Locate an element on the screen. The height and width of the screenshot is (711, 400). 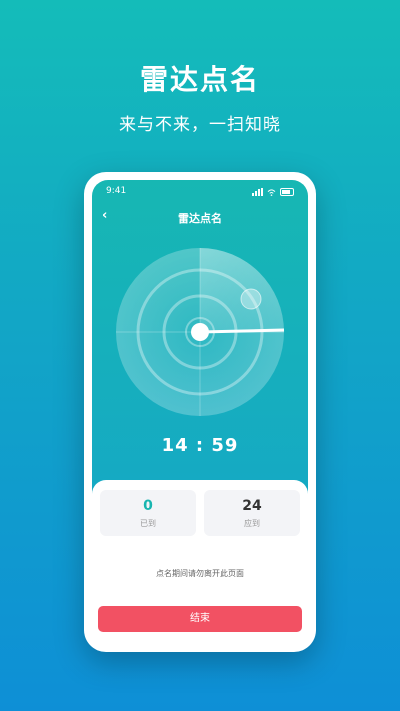
radar-sweep is located at coordinates (242, 290).